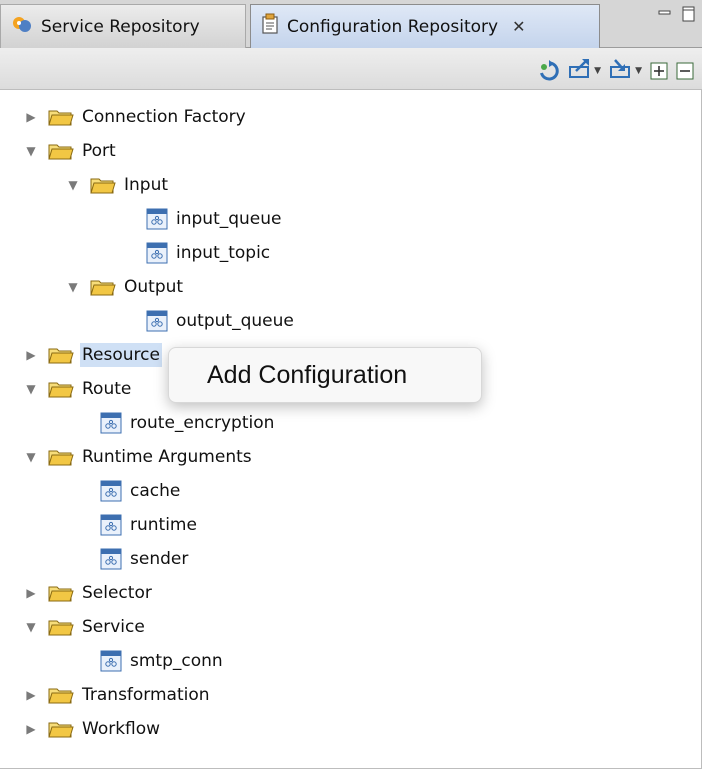  Describe the element at coordinates (78, 389) in the screenshot. I see `tree-item-route: ▼ Route` at that location.